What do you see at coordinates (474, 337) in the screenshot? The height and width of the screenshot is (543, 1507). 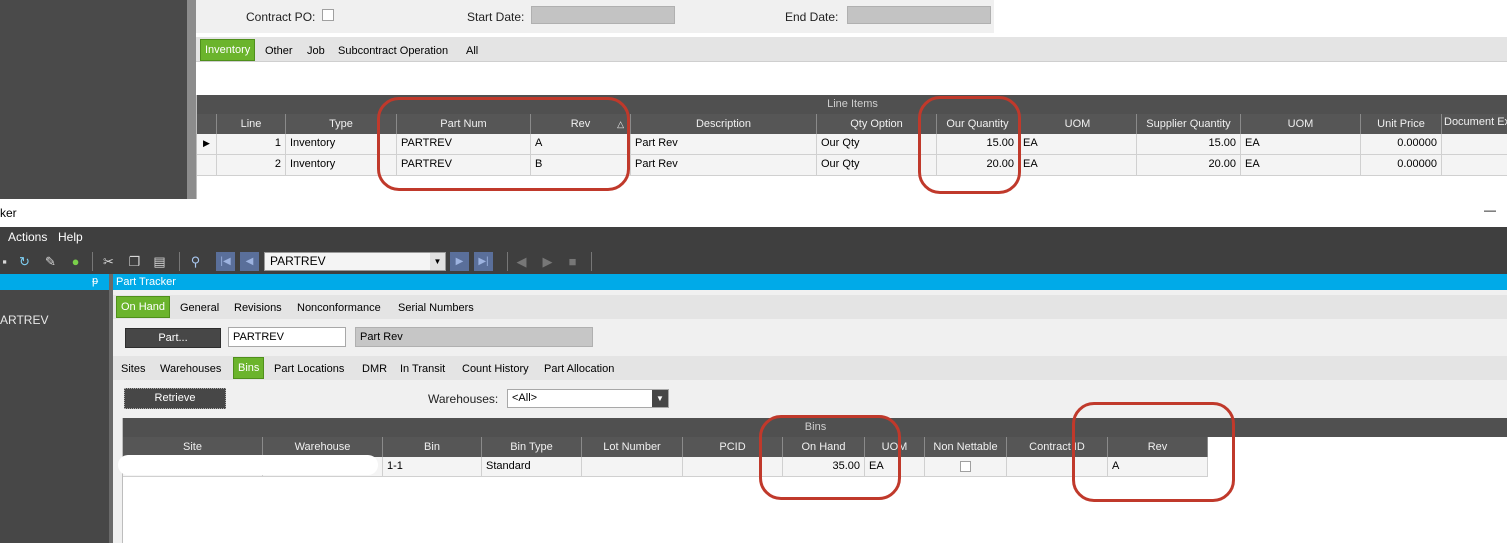 I see `part-description-field: Part Rev` at bounding box center [474, 337].